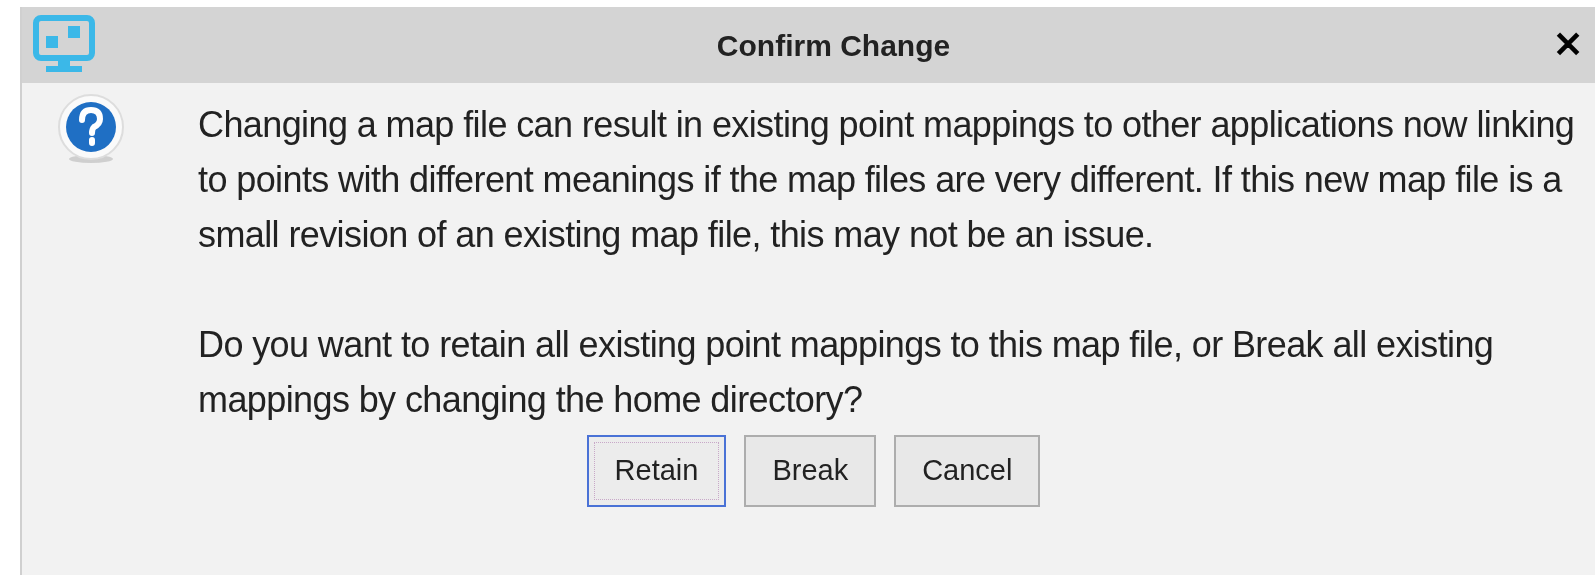 The width and height of the screenshot is (1595, 580). Describe the element at coordinates (91, 129) in the screenshot. I see `question-icon` at that location.